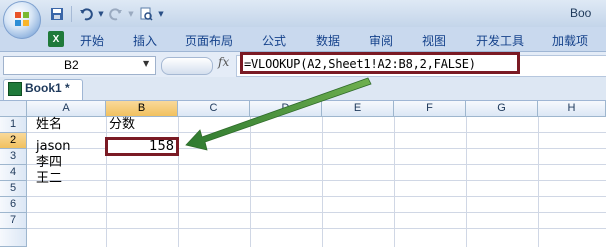 The height and width of the screenshot is (247, 606). I want to click on row-header-1: 1, so click(13, 125).